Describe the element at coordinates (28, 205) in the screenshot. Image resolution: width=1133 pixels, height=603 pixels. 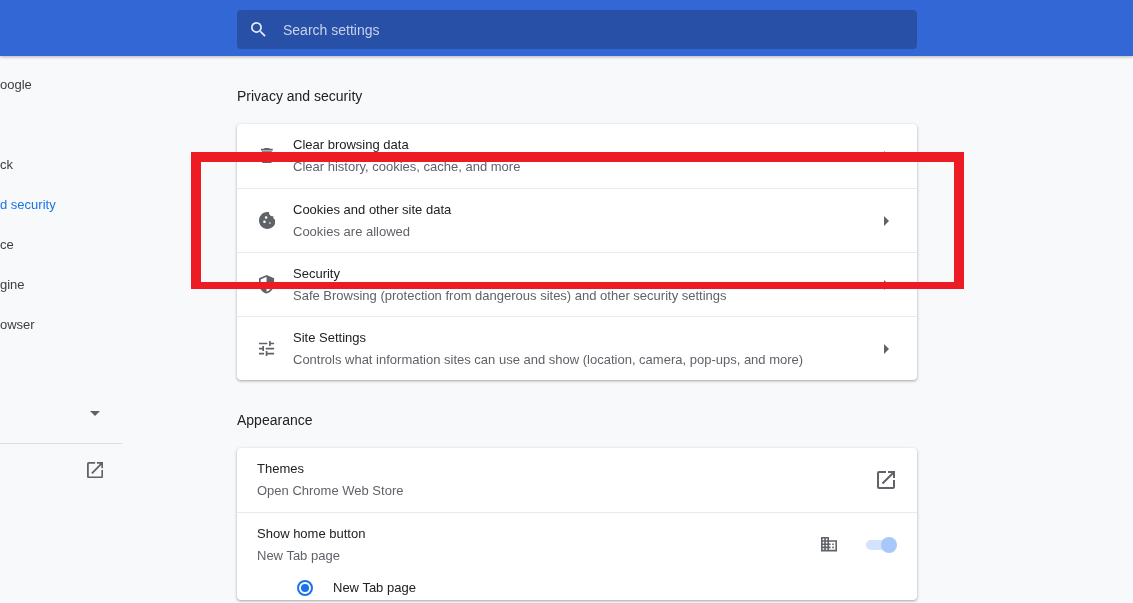
I see `sidebar-item: d security` at that location.